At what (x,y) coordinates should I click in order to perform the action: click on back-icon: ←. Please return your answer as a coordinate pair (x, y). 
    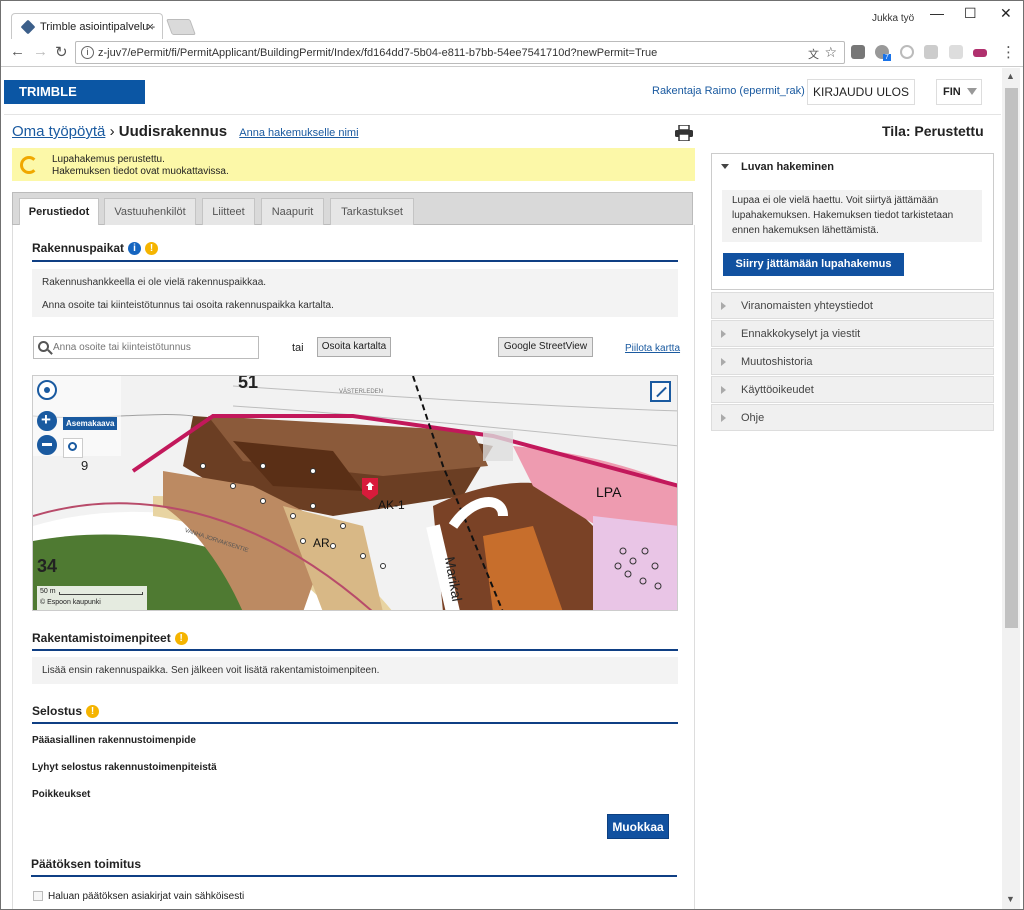
    Looking at the image, I should click on (17, 51).